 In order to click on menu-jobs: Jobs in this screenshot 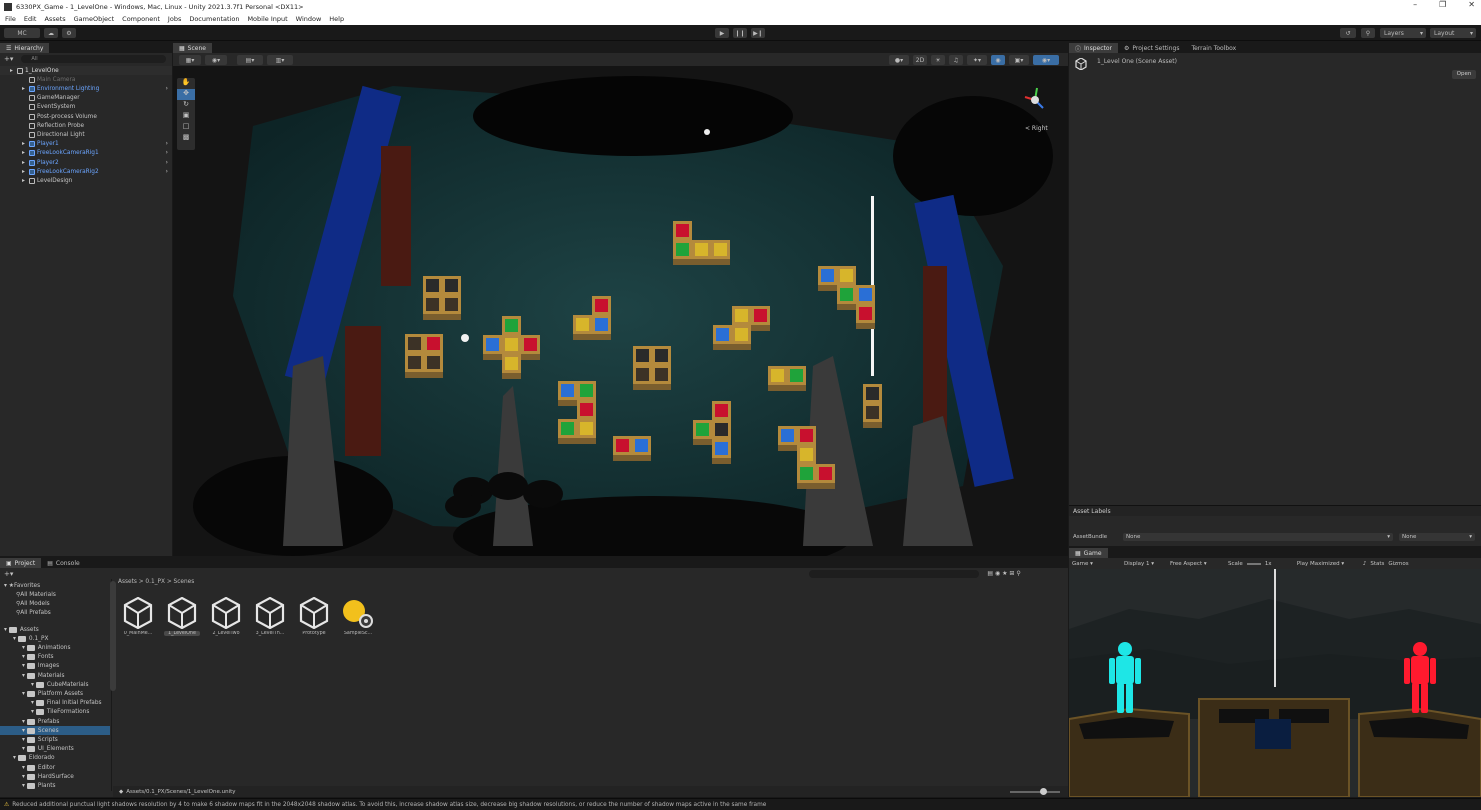, I will do `click(174, 19)`.